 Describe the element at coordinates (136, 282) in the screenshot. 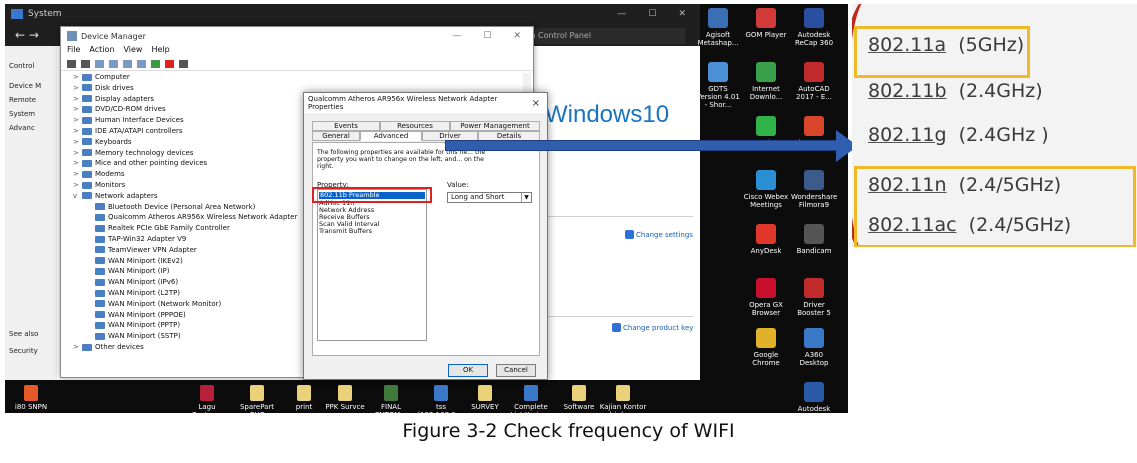

I see `network-adapter-item: WAN Miniport (IPv6)` at that location.